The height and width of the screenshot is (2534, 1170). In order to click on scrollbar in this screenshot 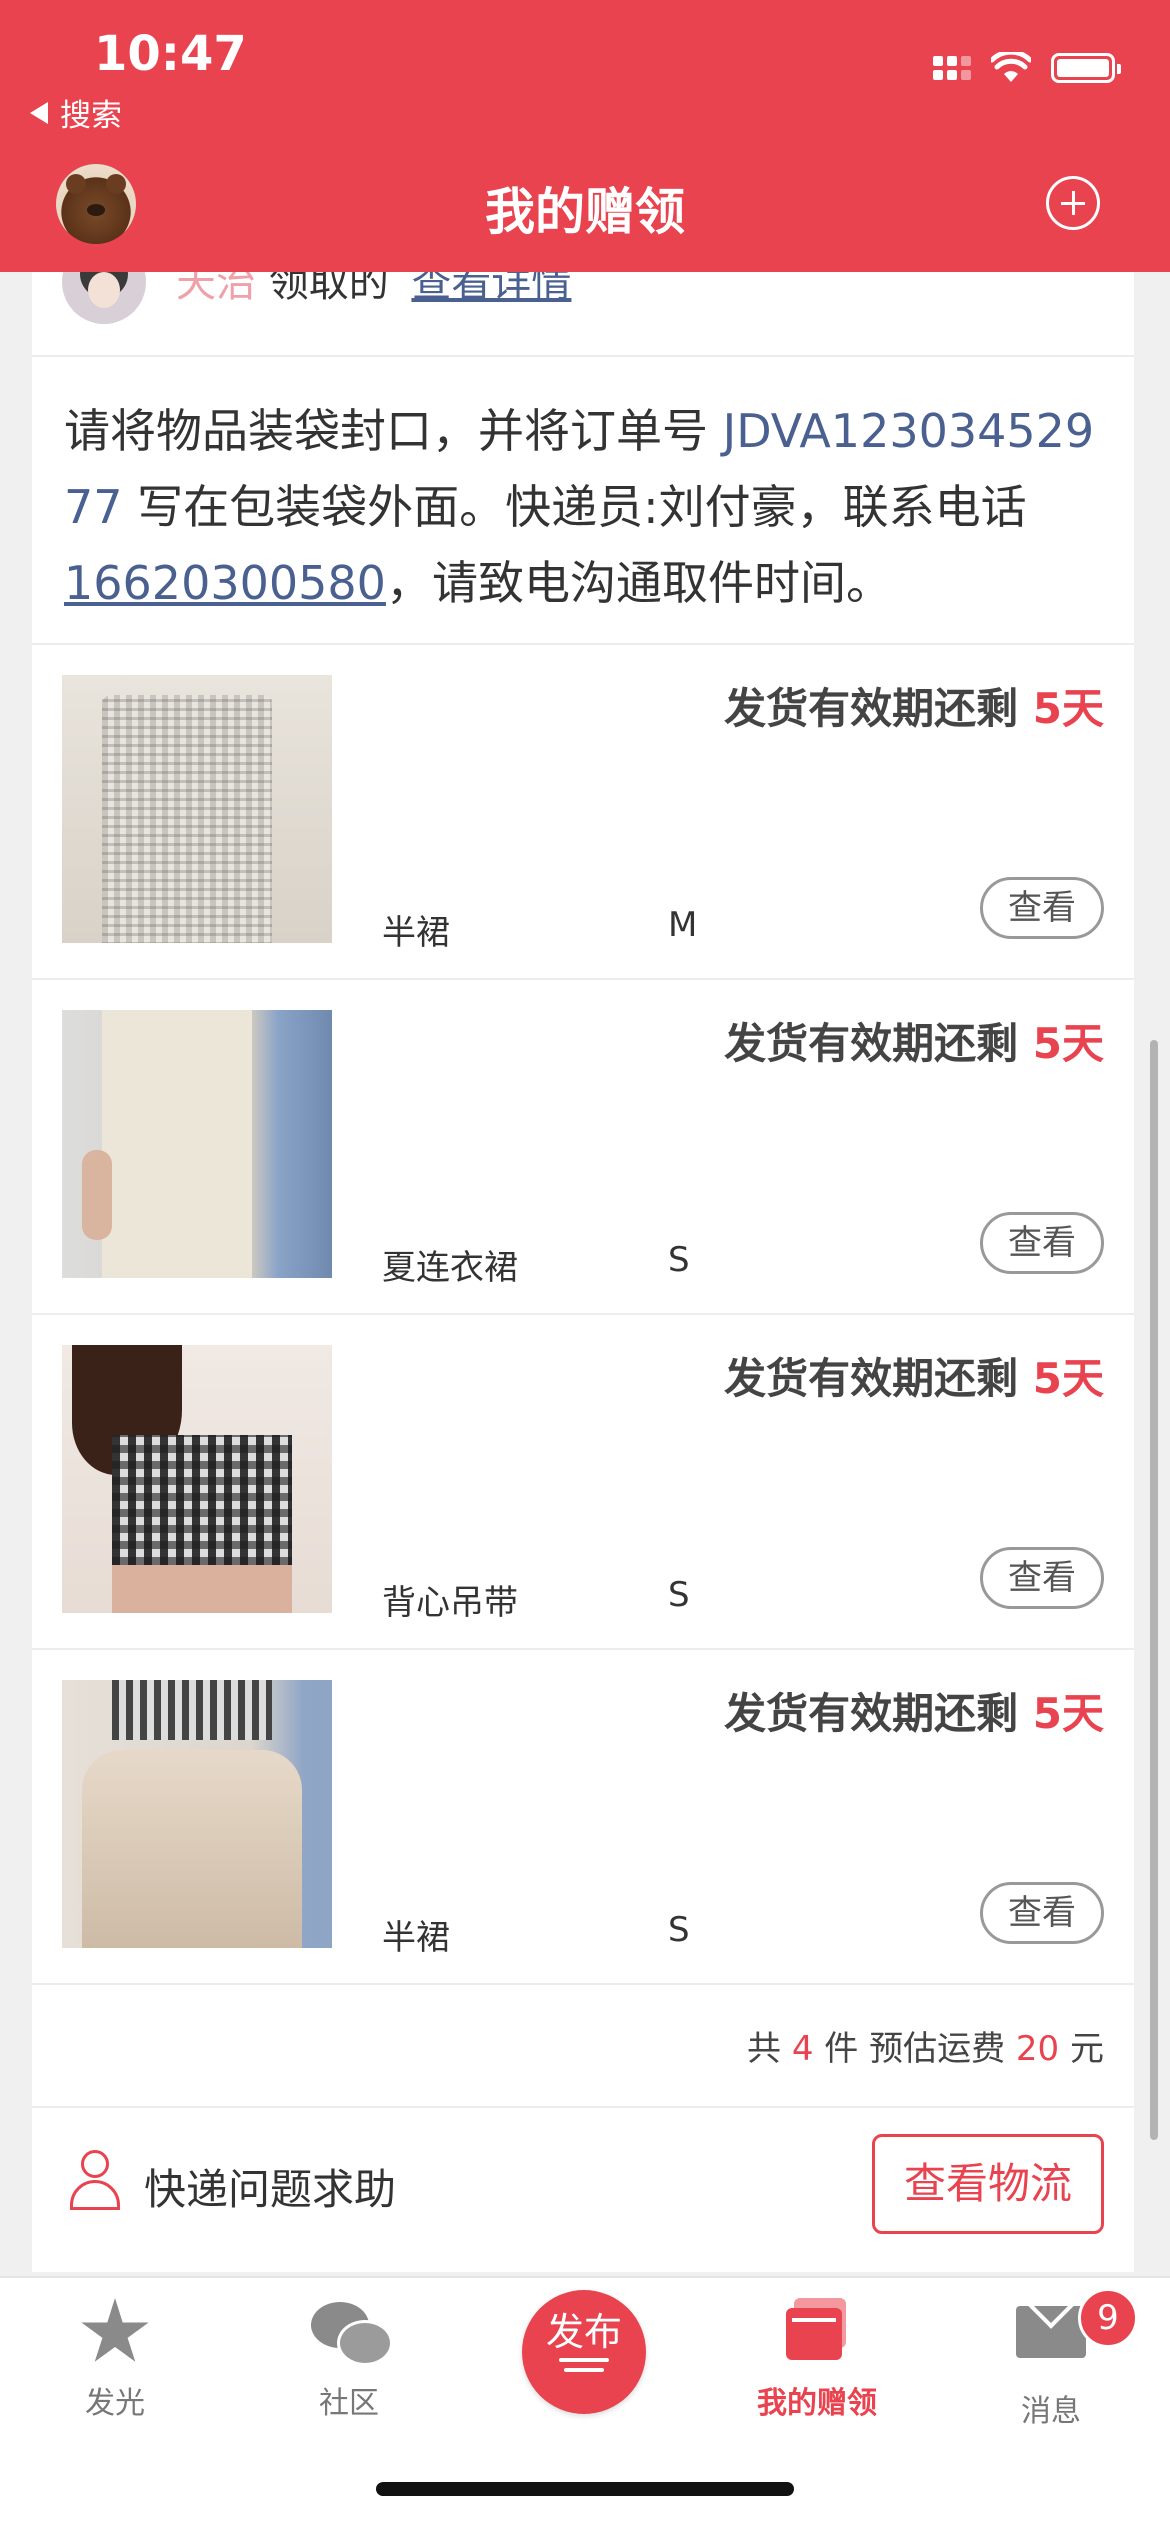, I will do `click(1154, 1590)`.